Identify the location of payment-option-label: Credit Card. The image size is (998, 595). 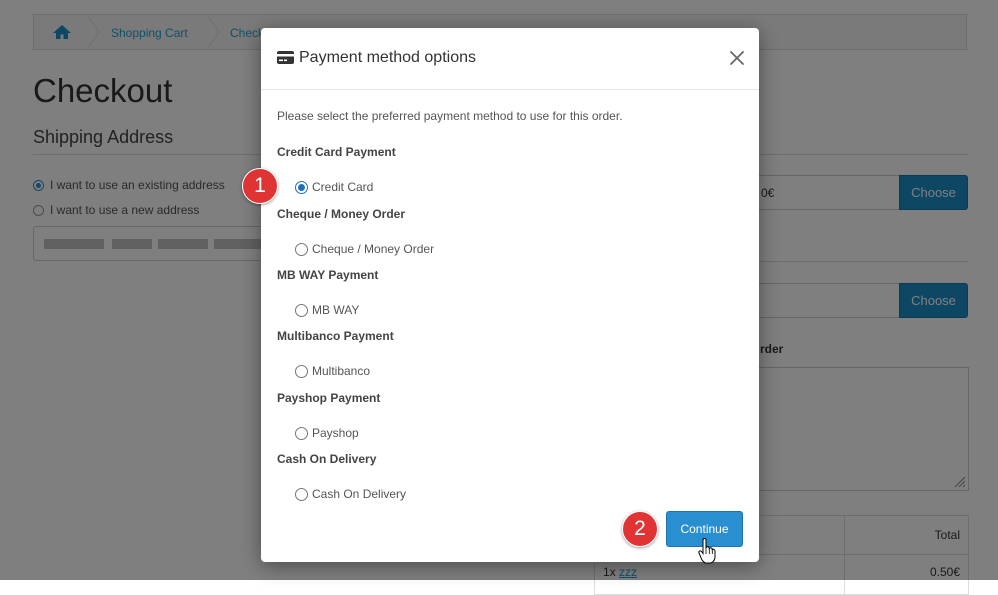
(343, 187).